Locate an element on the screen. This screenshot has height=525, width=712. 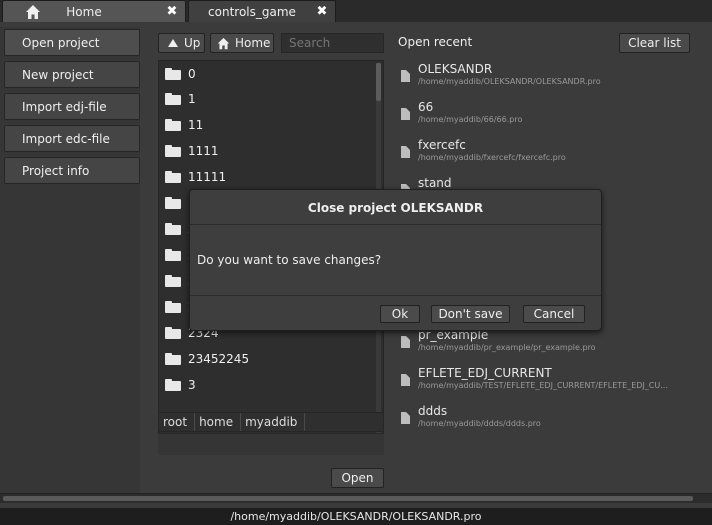
sidebar-item-project-info: Project info is located at coordinates (72, 170).